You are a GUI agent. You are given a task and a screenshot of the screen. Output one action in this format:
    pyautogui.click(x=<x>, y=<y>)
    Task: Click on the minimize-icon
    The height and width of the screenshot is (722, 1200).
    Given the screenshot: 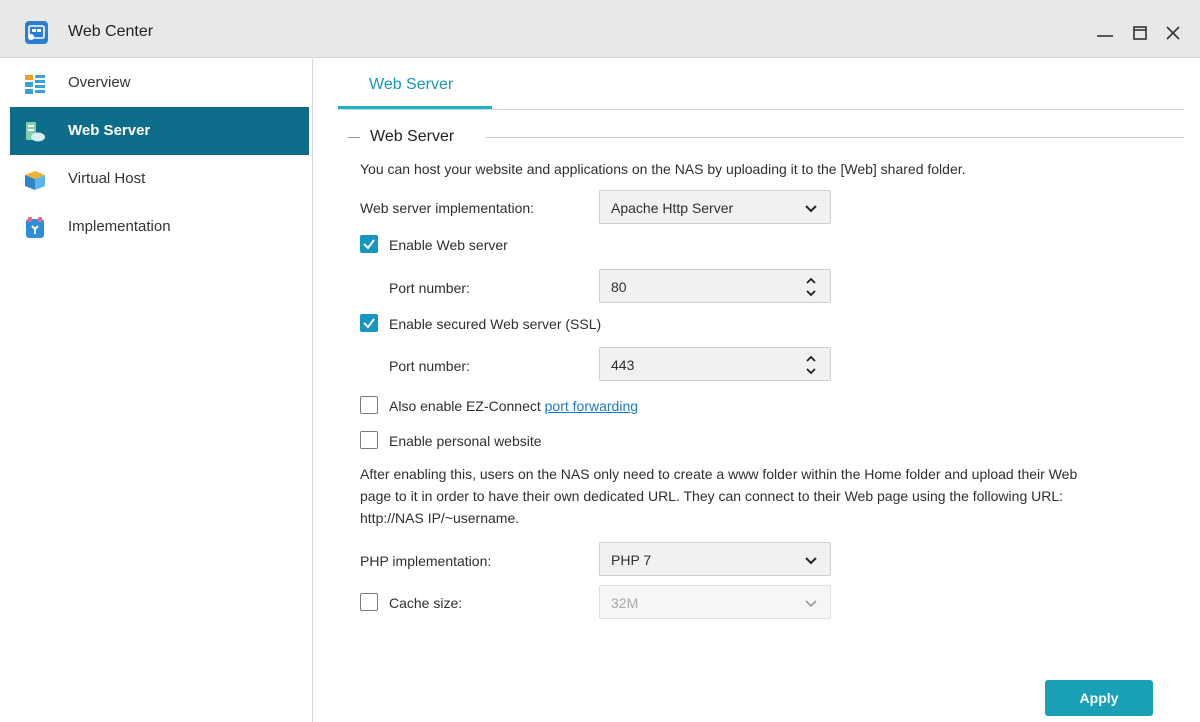 What is the action you would take?
    pyautogui.click(x=1105, y=33)
    